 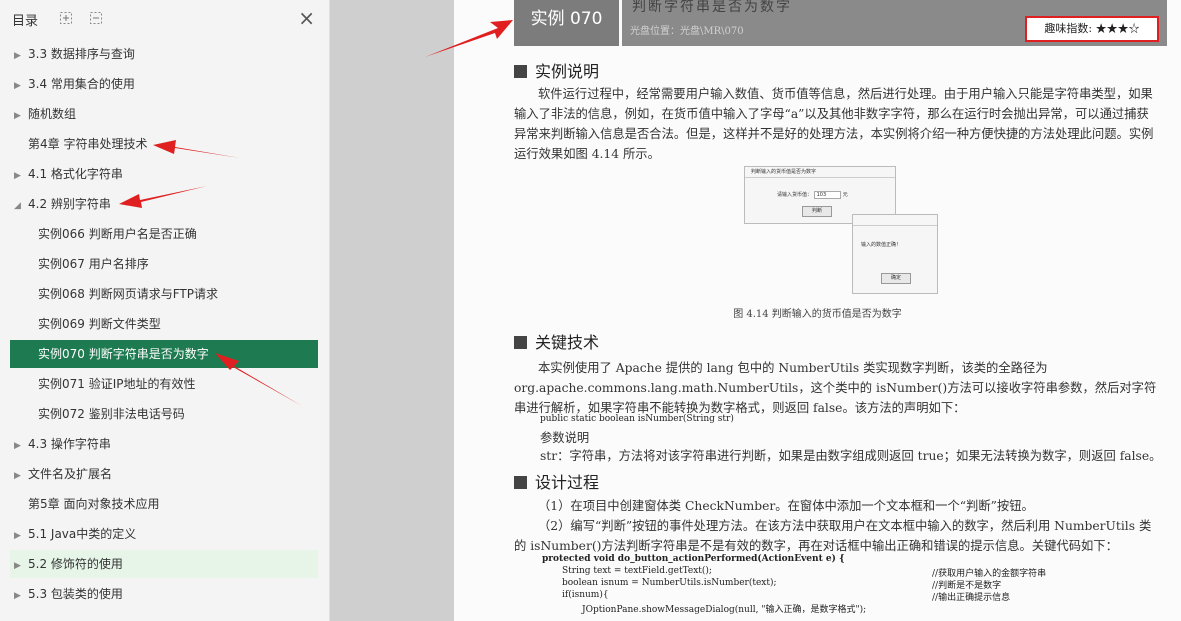 What do you see at coordinates (392, 310) in the screenshot?
I see `page-gutter` at bounding box center [392, 310].